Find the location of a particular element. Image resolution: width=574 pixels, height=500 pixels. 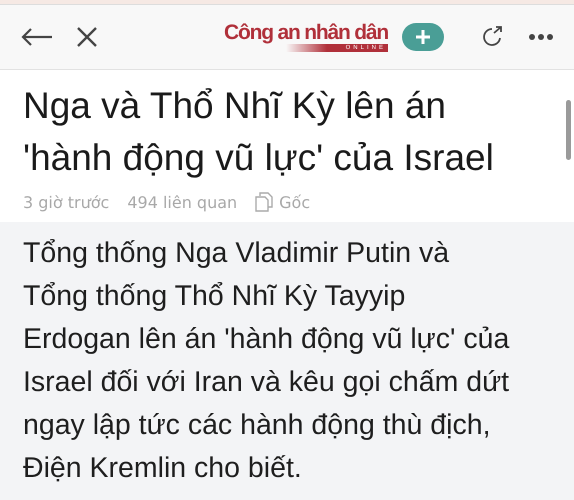

scrollbar is located at coordinates (568, 130).